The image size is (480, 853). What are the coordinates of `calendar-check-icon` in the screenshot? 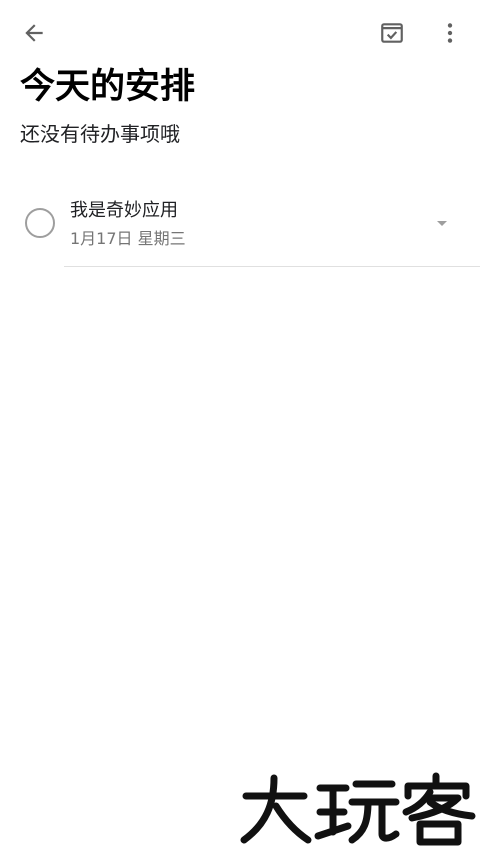 It's located at (392, 33).